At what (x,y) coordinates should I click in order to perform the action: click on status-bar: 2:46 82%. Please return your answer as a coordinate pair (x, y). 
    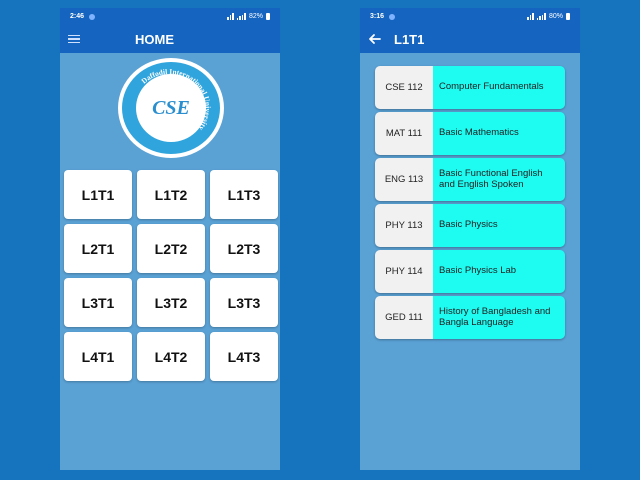
    Looking at the image, I should click on (170, 16).